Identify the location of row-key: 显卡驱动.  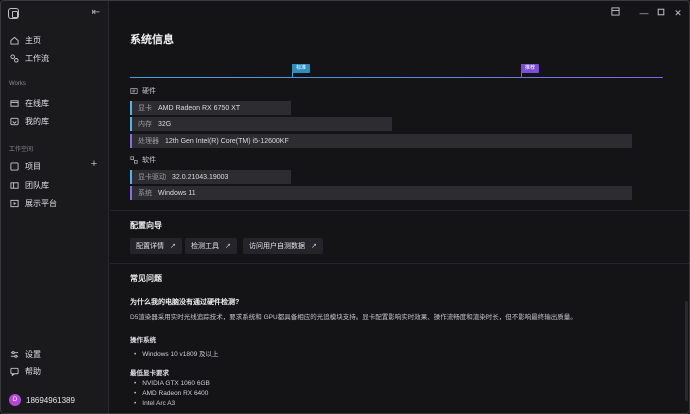
(152, 177).